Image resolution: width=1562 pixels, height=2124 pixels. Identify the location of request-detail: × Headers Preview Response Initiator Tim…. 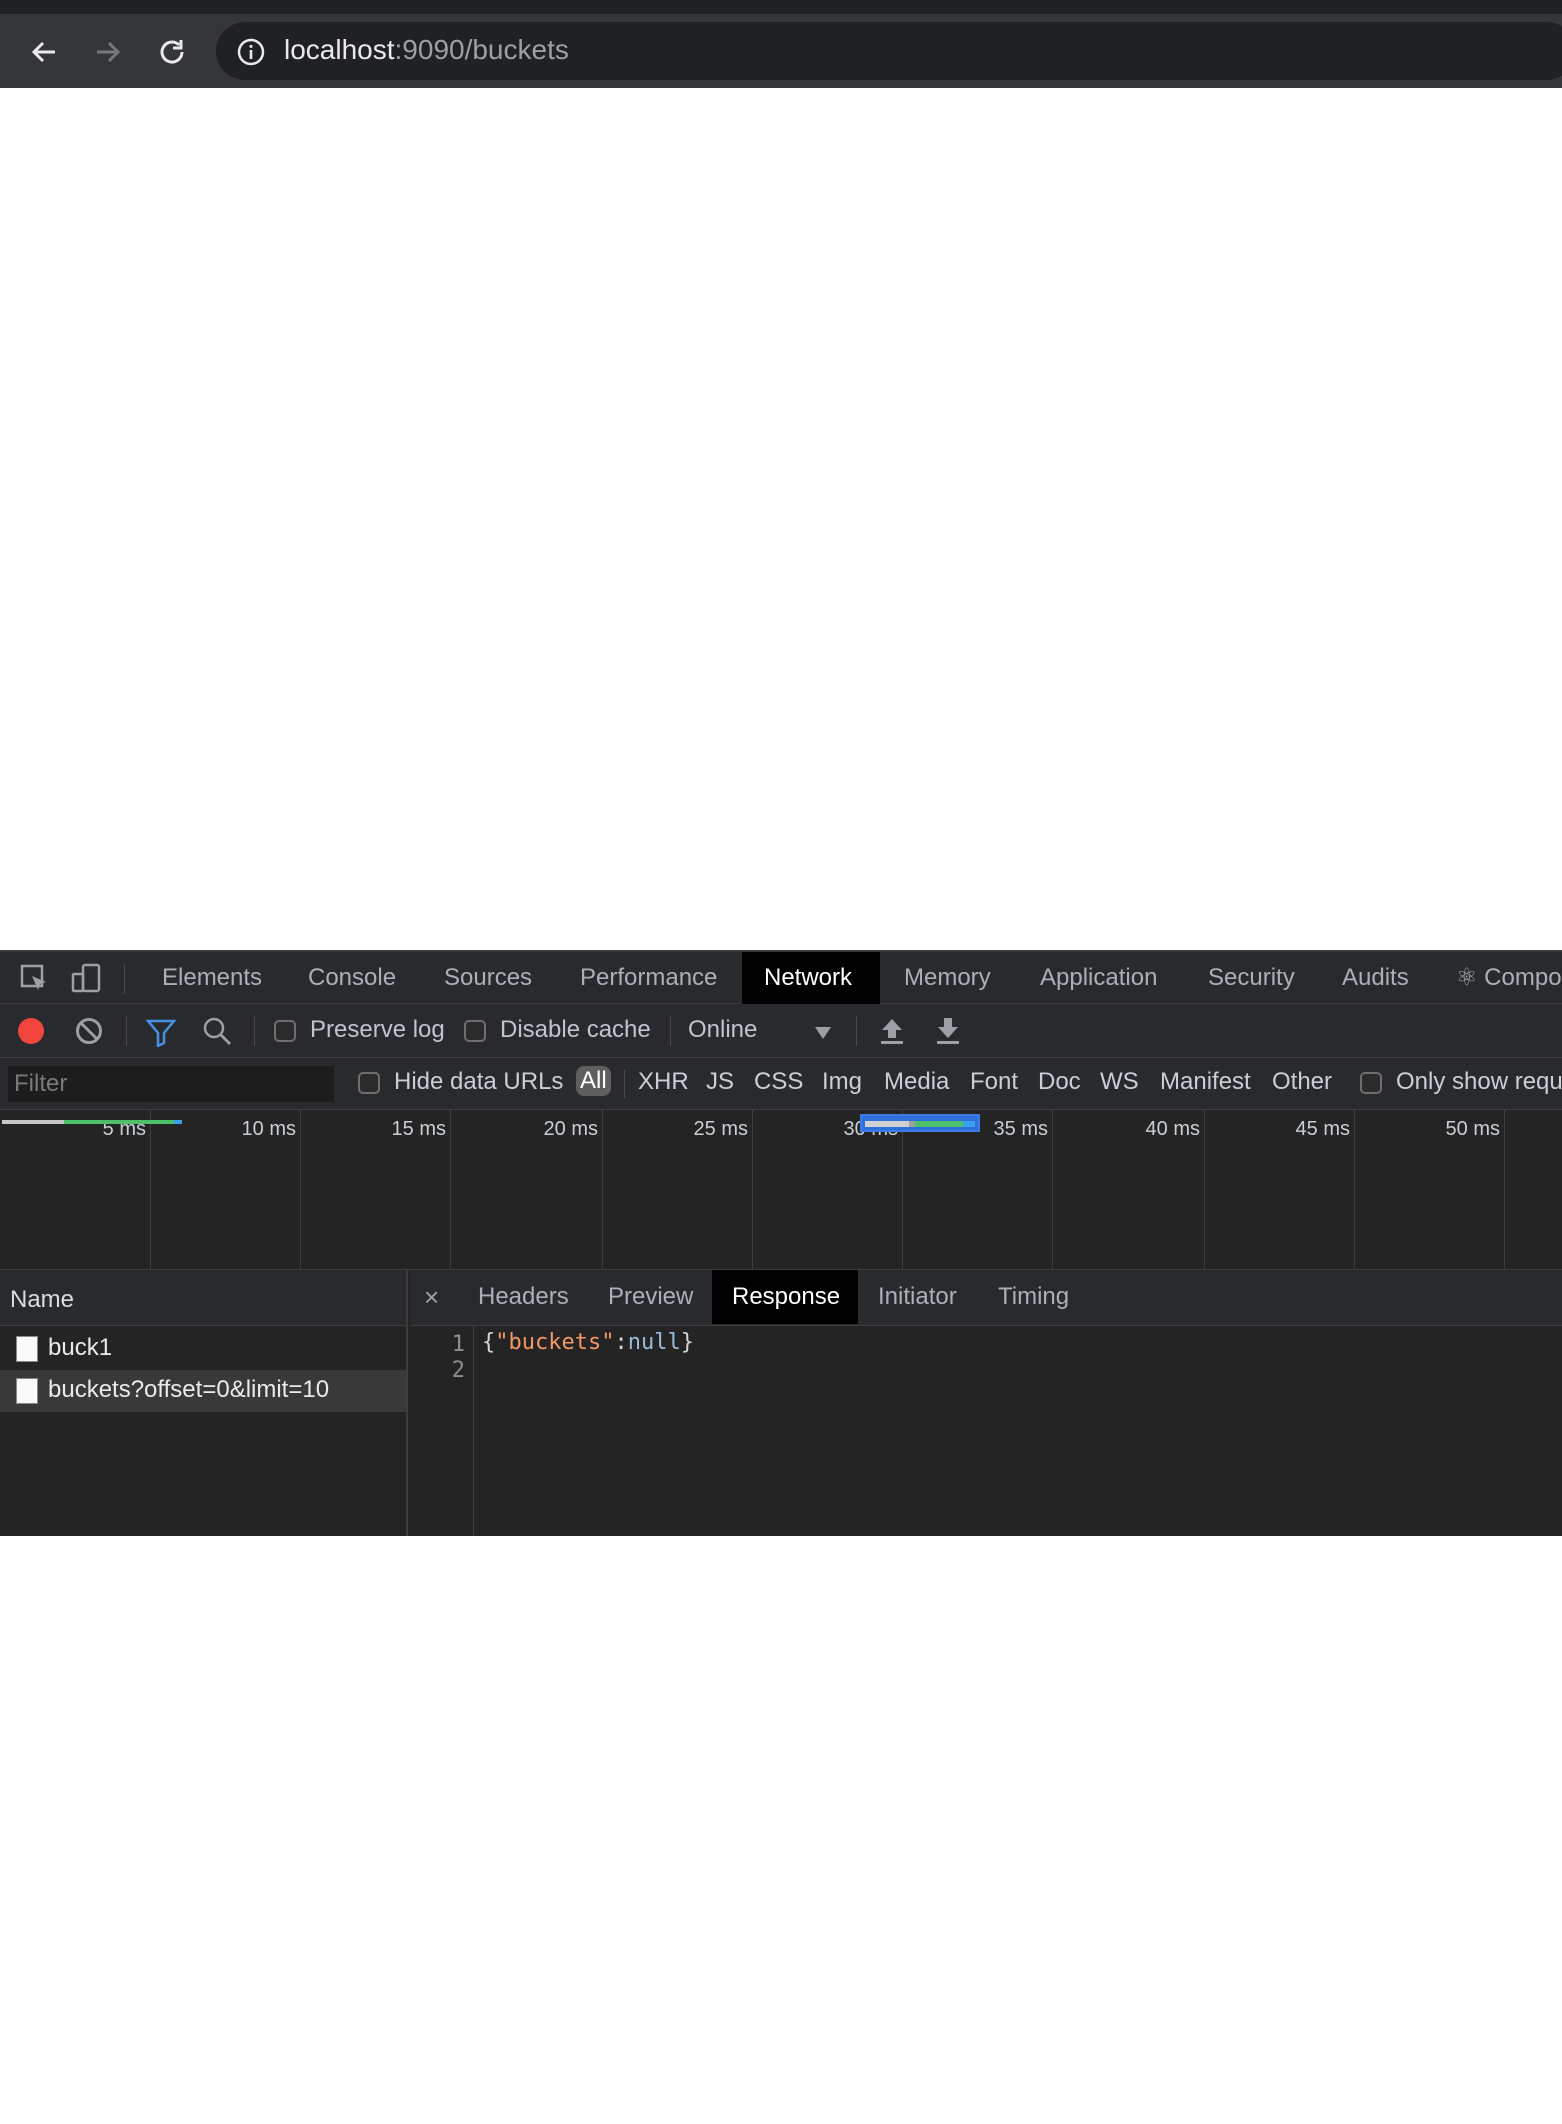
(986, 1403).